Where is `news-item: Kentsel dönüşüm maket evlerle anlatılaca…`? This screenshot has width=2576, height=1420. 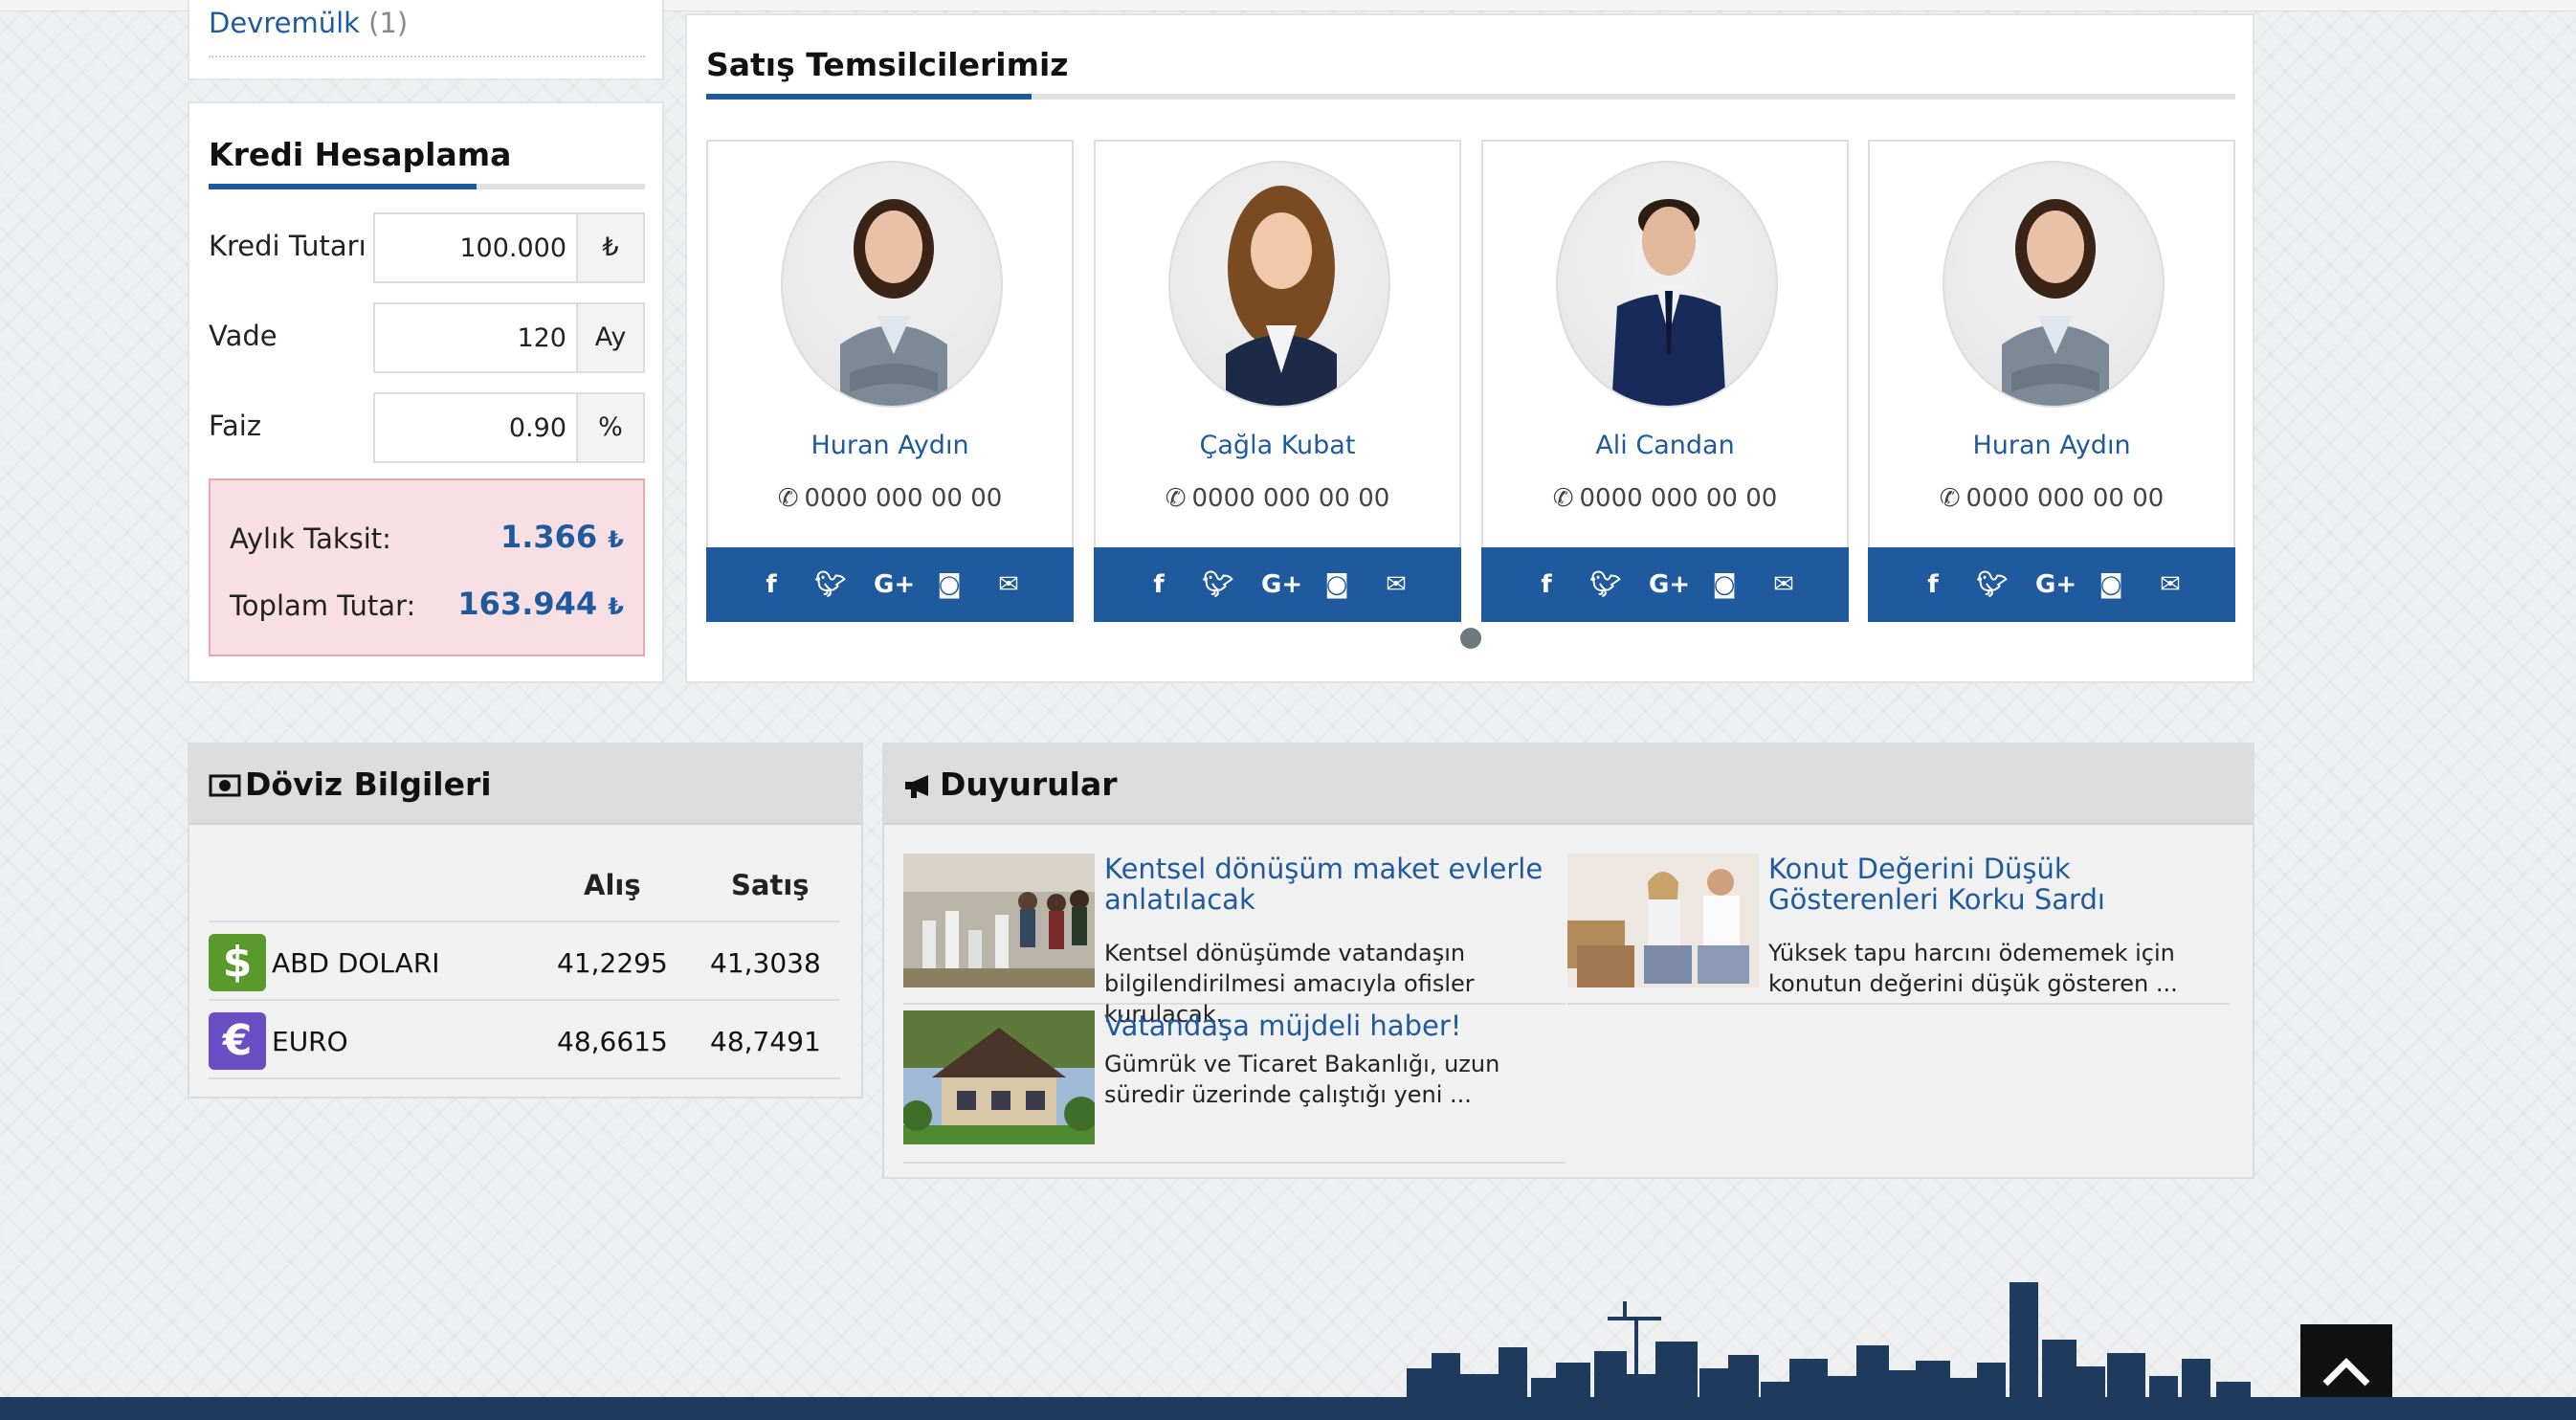 news-item: Kentsel dönüşüm maket evlerle anlatılaca… is located at coordinates (1234, 941).